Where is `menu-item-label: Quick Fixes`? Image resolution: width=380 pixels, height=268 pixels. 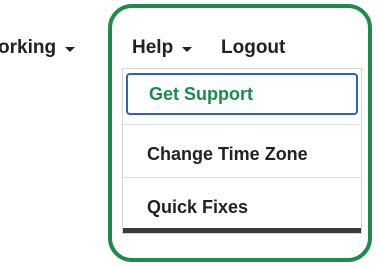 menu-item-label: Quick Fixes is located at coordinates (198, 206).